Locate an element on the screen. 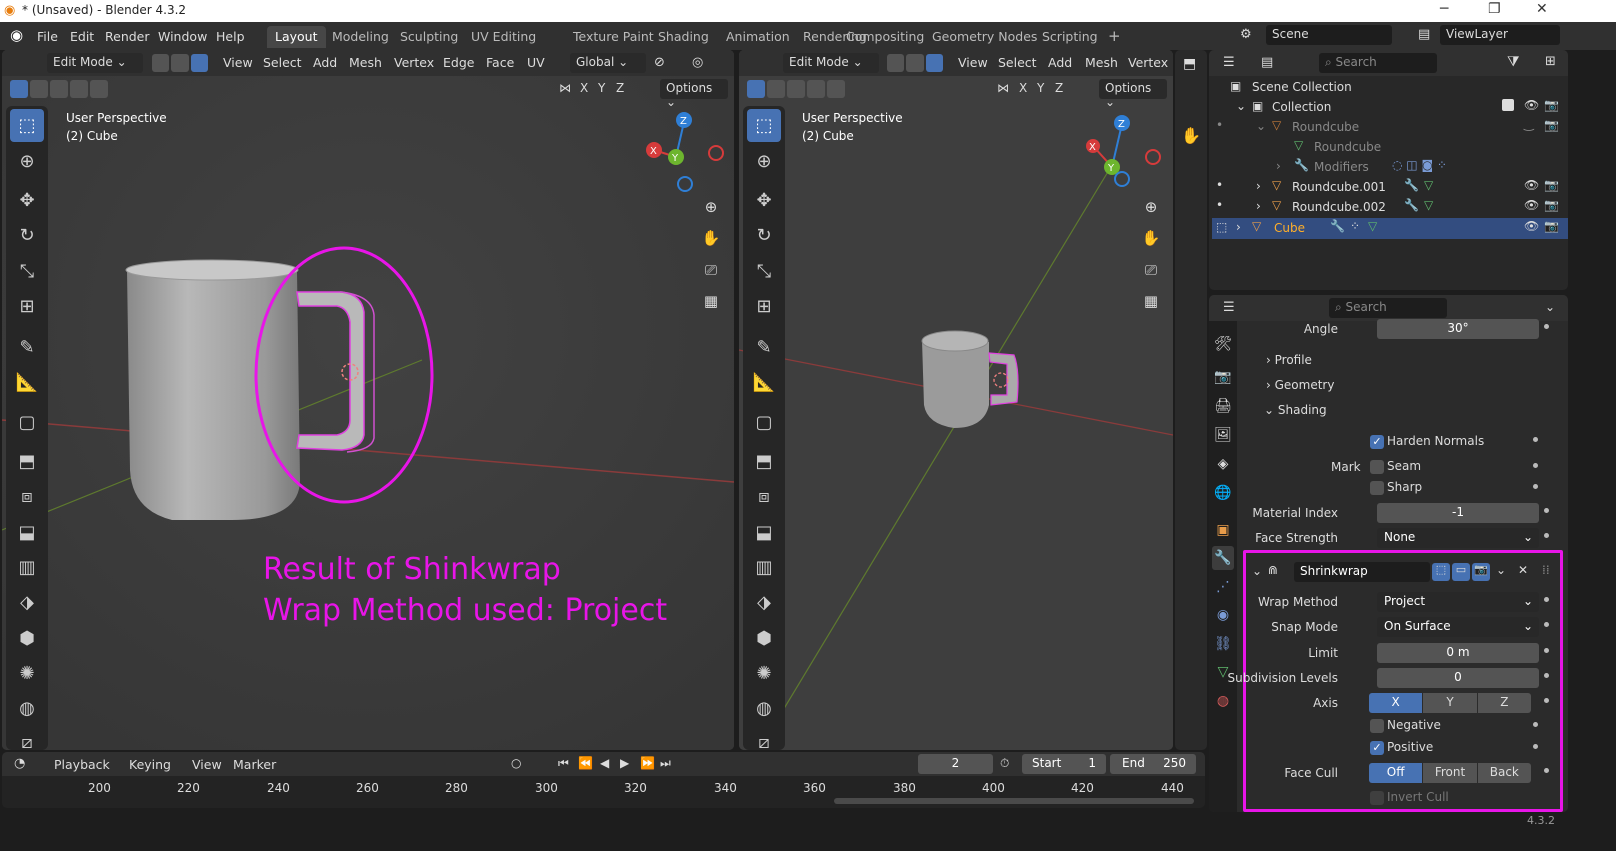 The height and width of the screenshot is (851, 1616). extrude-tool: ⬒ is located at coordinates (27, 461).